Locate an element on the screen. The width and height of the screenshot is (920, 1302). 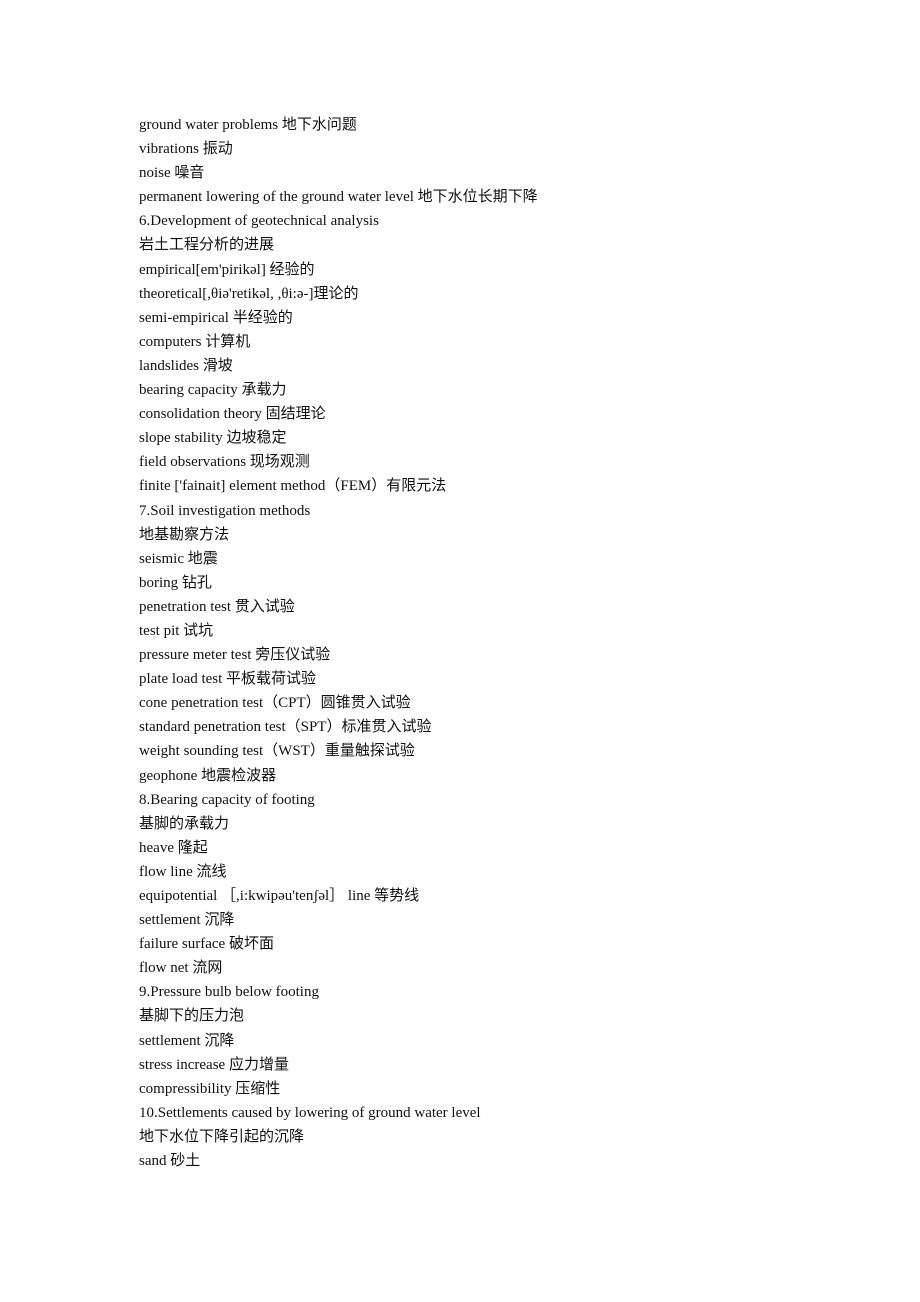
text-line: seismic 地震 is located at coordinates (178, 558).